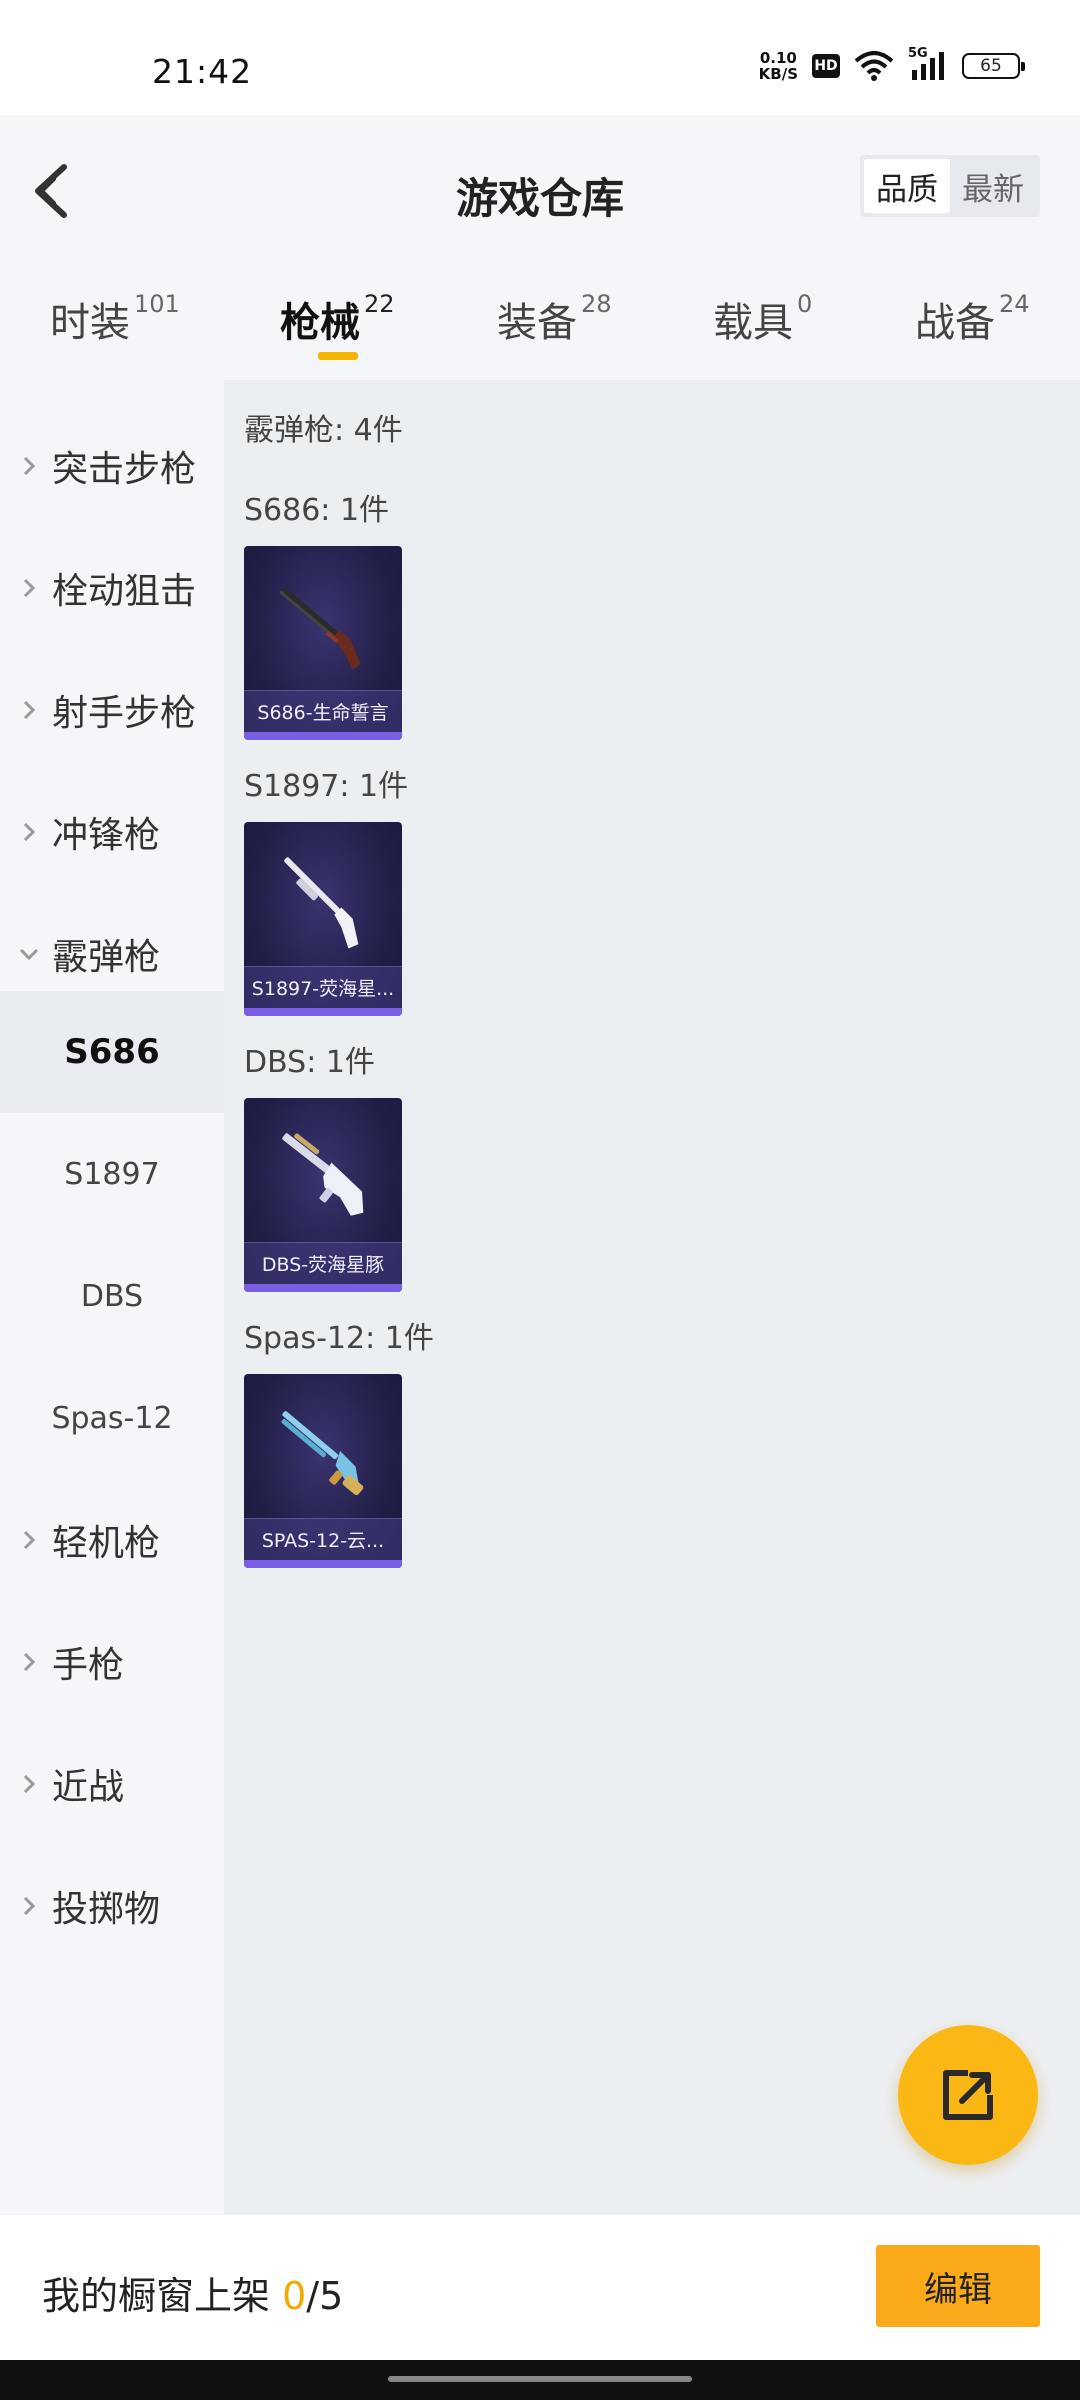  What do you see at coordinates (554, 319) in the screenshot?
I see `tab-equipment: 装备 28` at bounding box center [554, 319].